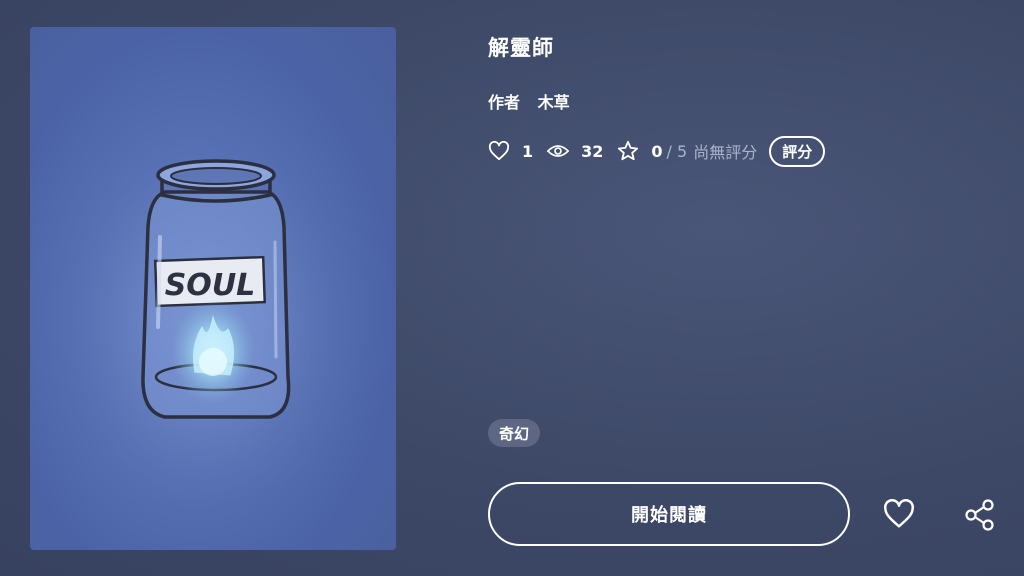 The image size is (1024, 576). I want to click on author-line: 作者 木草, so click(529, 101).